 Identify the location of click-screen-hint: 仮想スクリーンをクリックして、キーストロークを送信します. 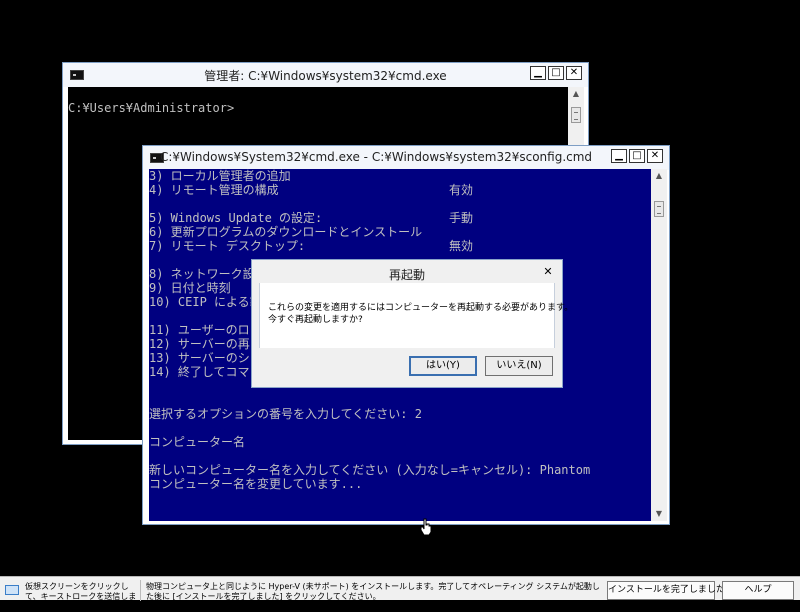
(81, 596).